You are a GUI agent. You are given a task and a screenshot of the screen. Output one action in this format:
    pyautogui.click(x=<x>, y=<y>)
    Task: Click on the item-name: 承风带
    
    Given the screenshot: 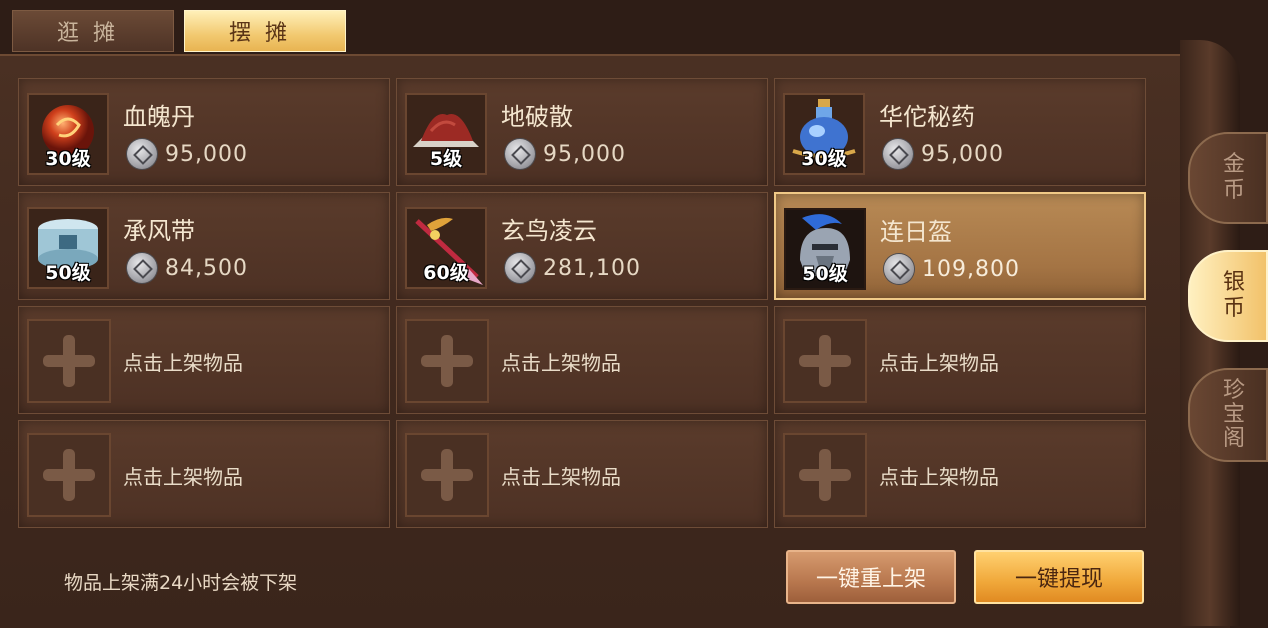 What is the action you would take?
    pyautogui.click(x=159, y=231)
    